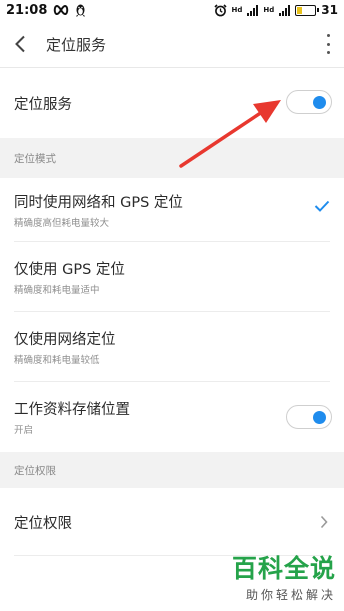  I want to click on watermark-logo: 百科全说 助你轻松解决, so click(284, 576).